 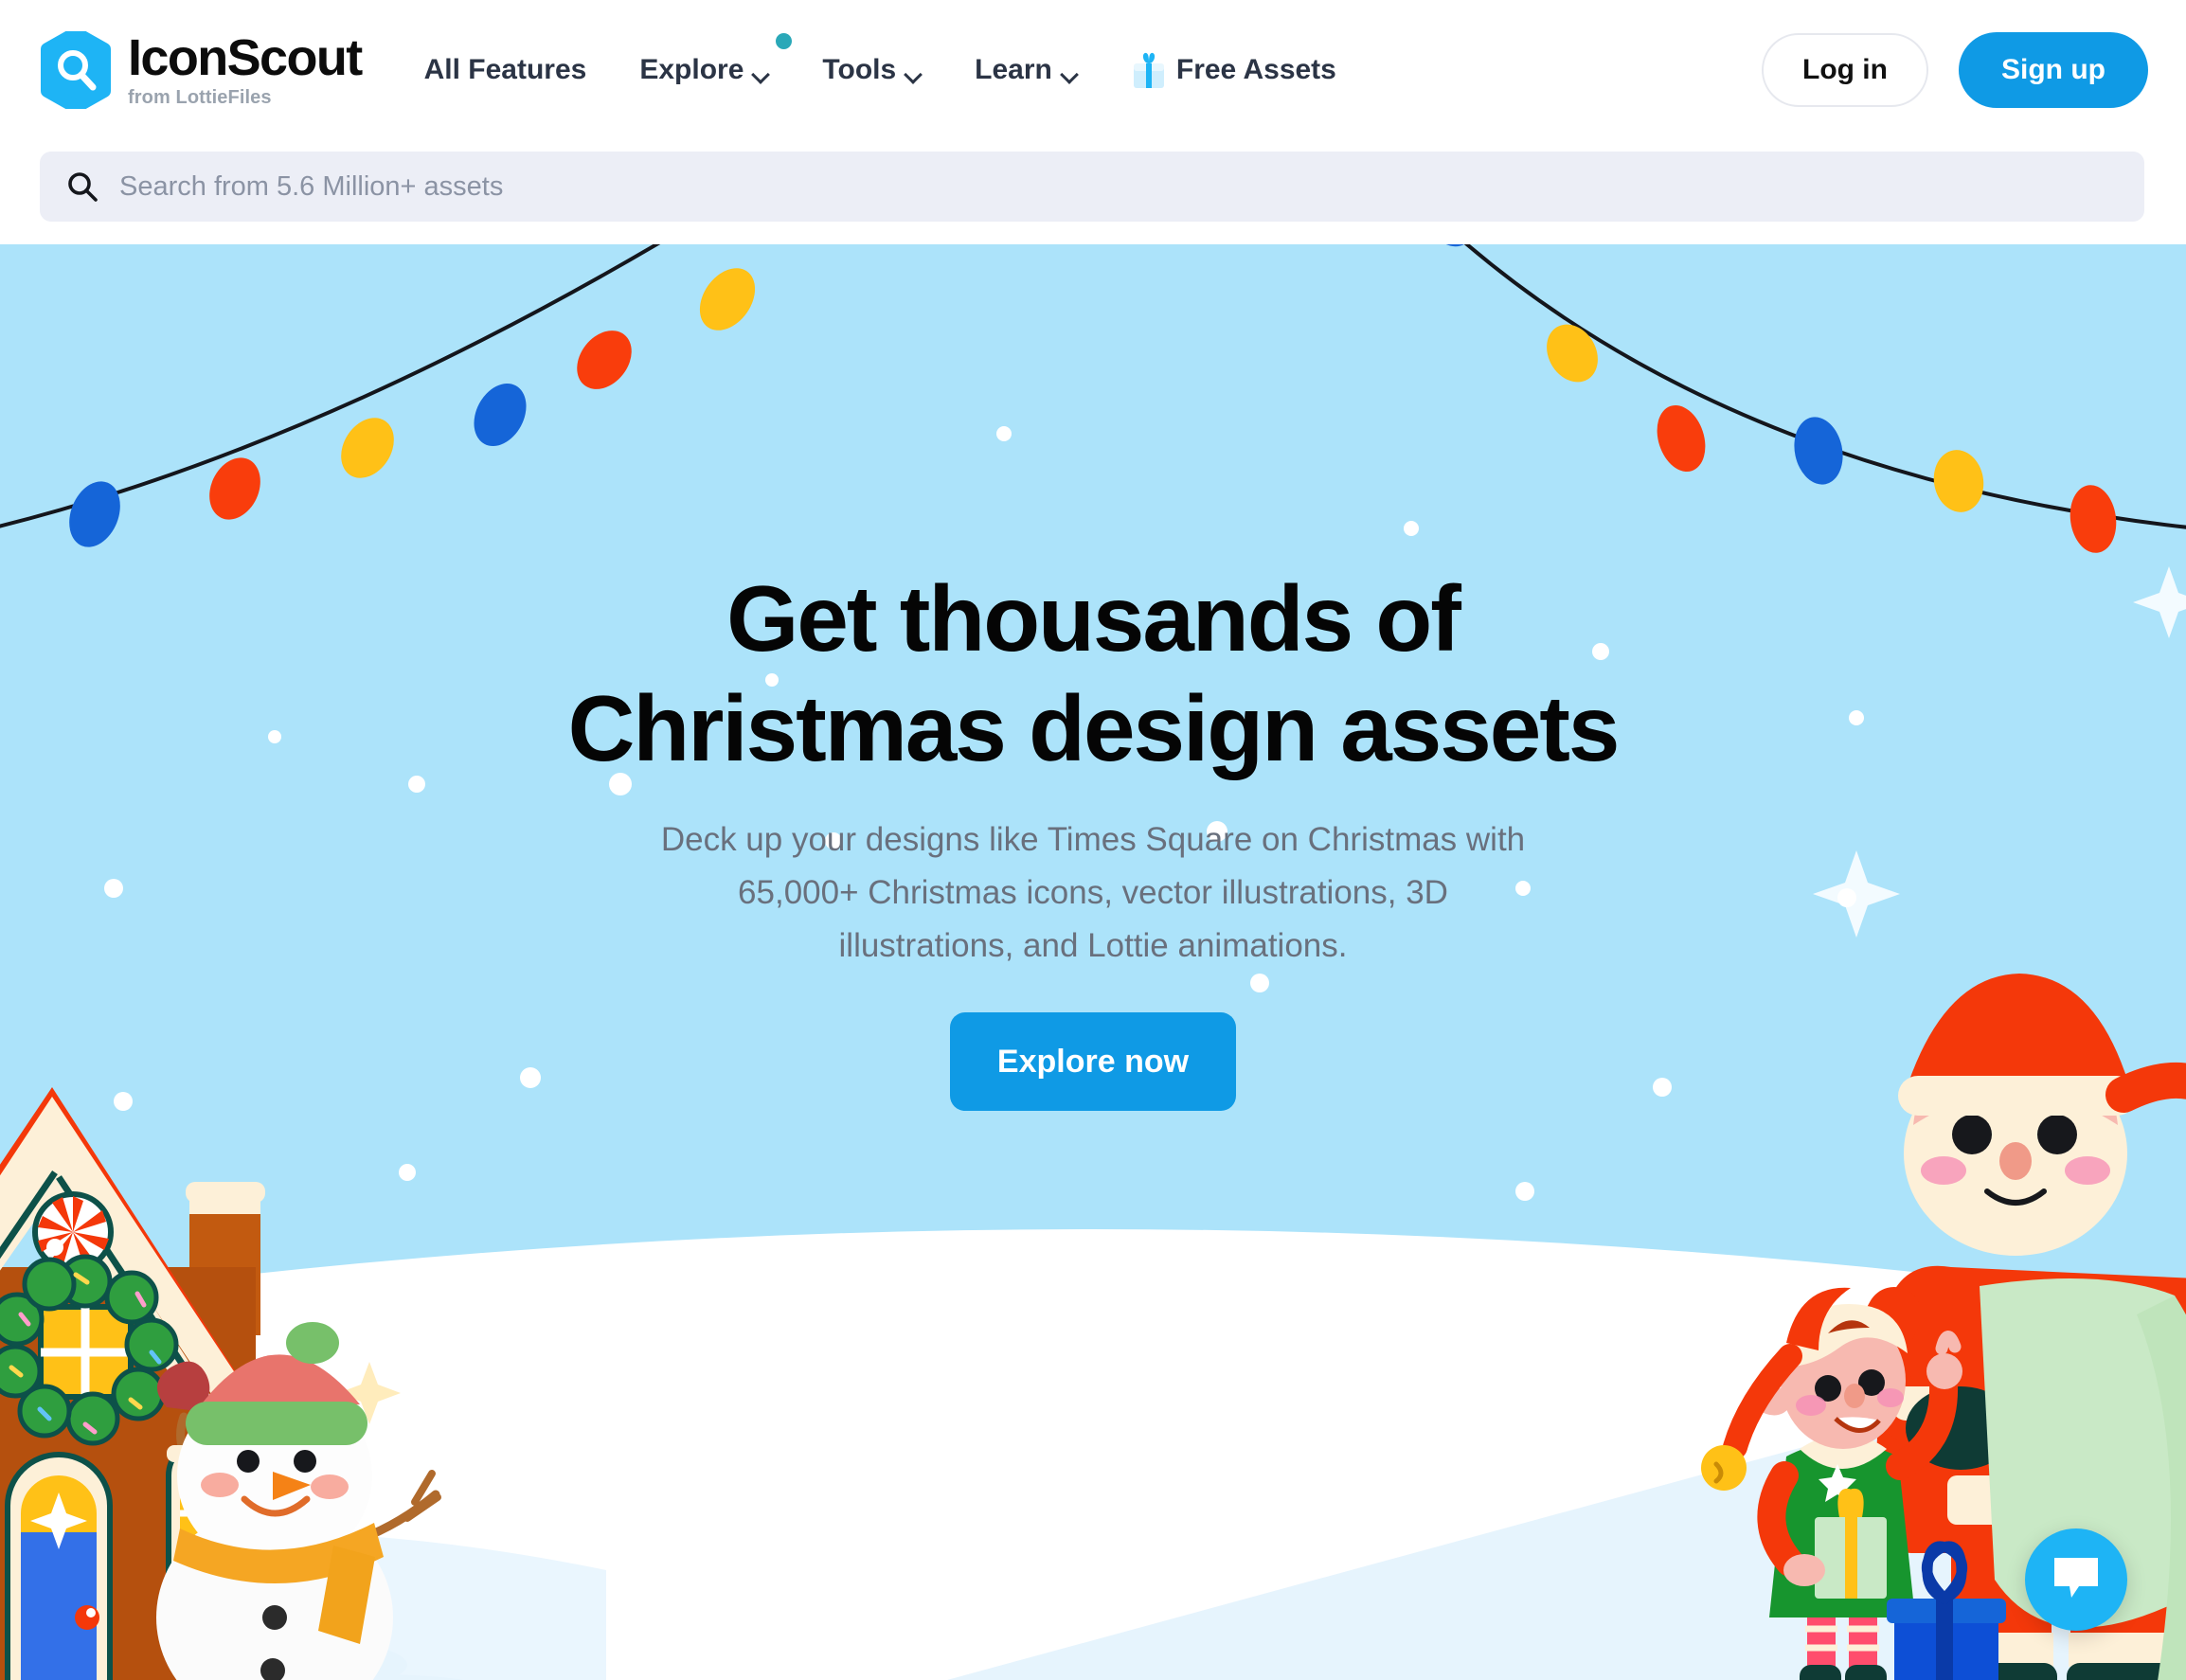 What do you see at coordinates (1093, 1062) in the screenshot?
I see `explore-now-button: Explore now` at bounding box center [1093, 1062].